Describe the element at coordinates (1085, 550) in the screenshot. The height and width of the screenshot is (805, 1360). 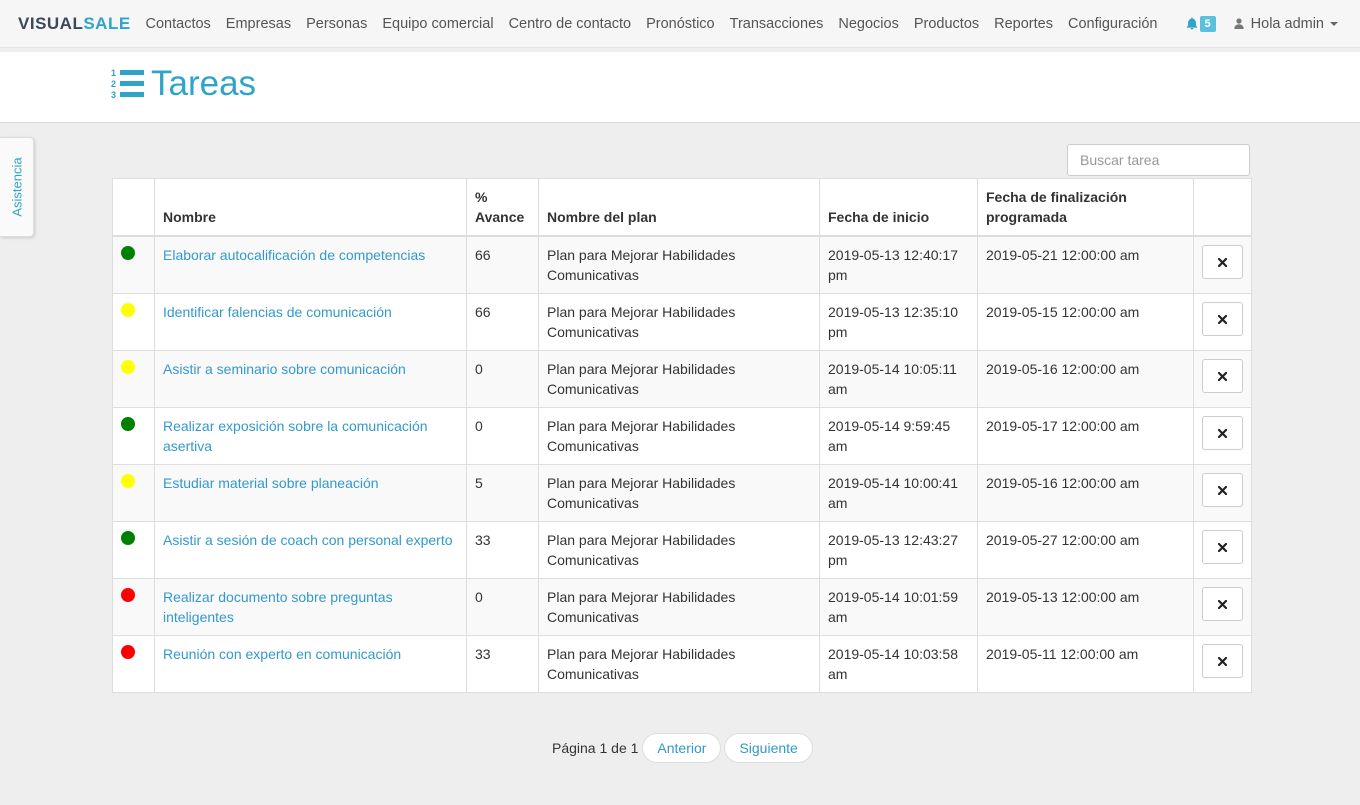
I see `end-date-cell: 2019-05-27 12:00:00 am` at that location.